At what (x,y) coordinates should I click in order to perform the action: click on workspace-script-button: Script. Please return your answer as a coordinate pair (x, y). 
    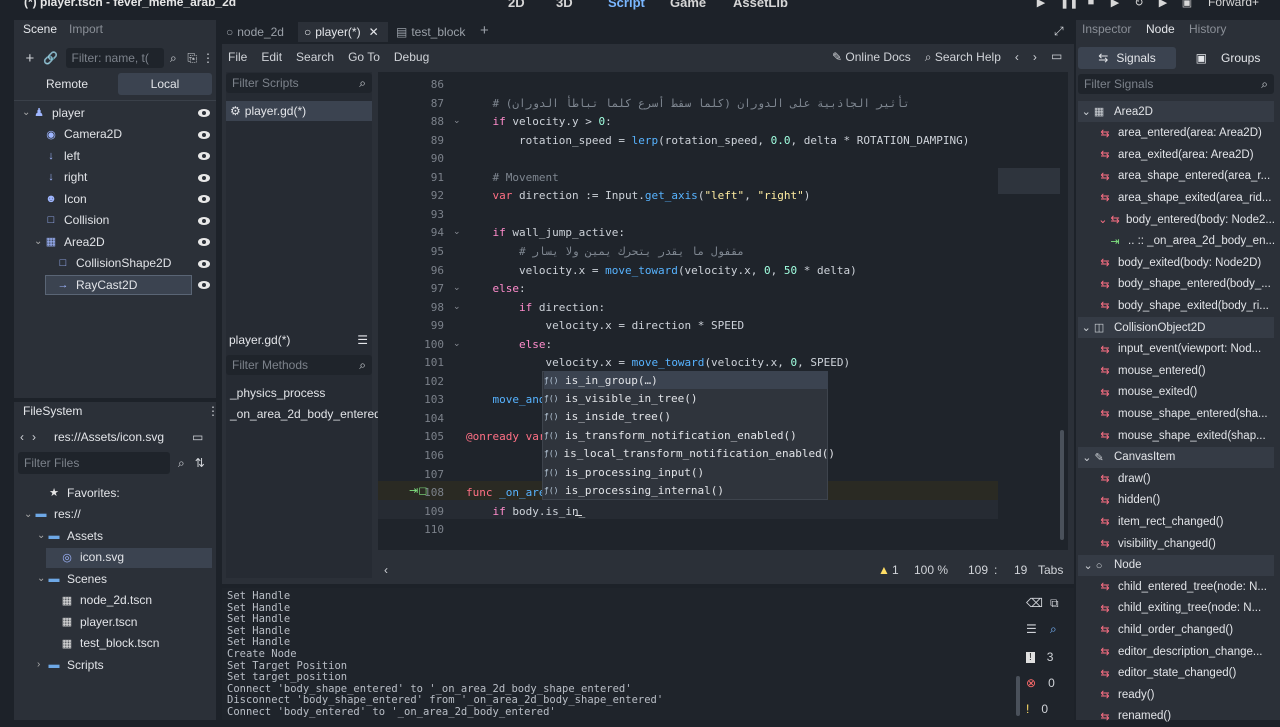
    Looking at the image, I should click on (626, 5).